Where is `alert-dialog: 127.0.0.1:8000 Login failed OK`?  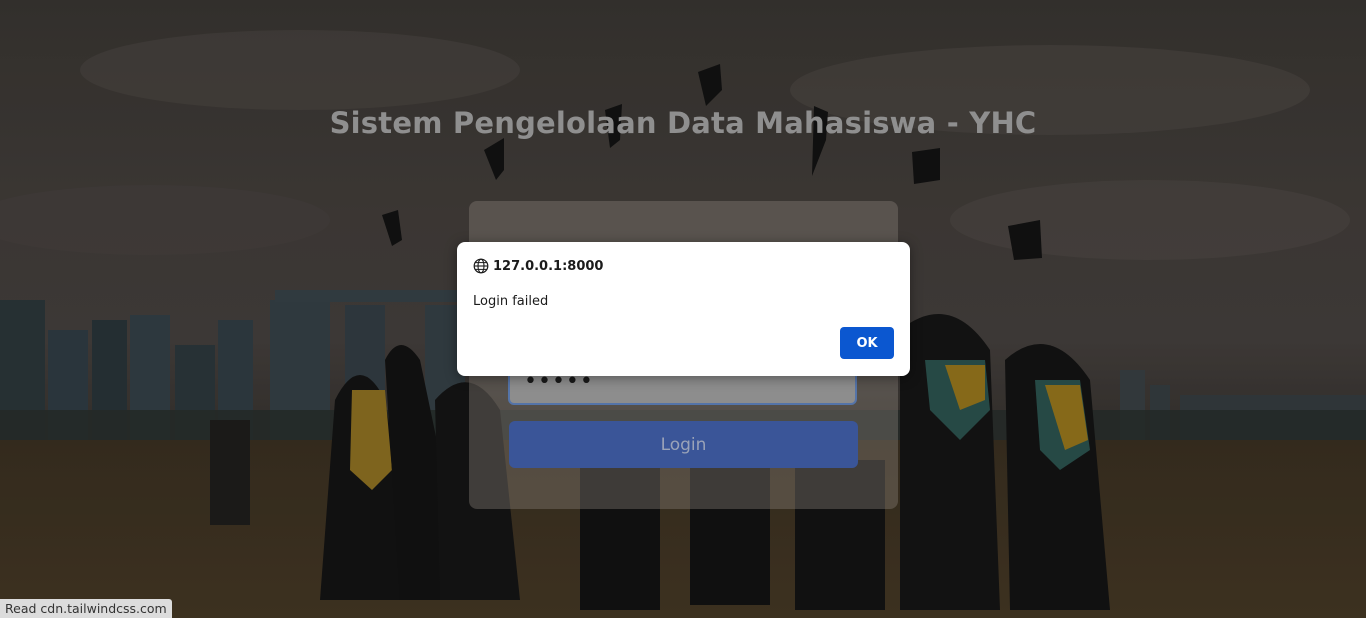
alert-dialog: 127.0.0.1:8000 Login failed OK is located at coordinates (683, 309).